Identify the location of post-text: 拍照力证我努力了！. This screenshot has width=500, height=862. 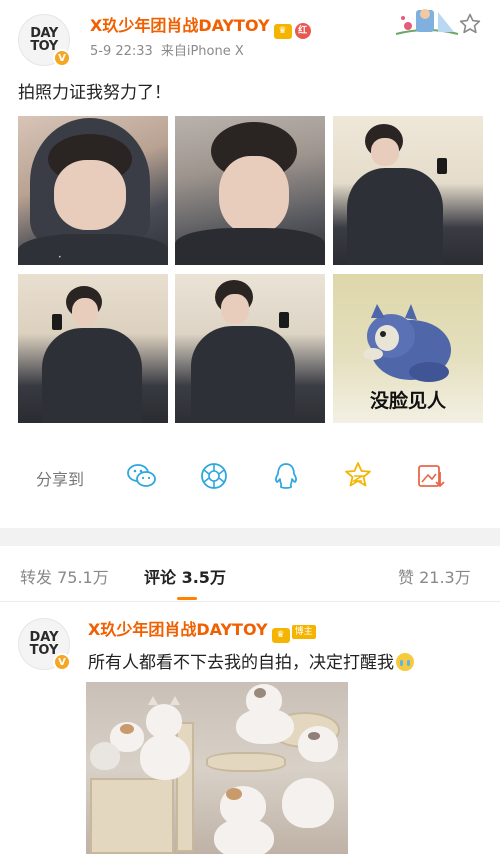
(94, 93).